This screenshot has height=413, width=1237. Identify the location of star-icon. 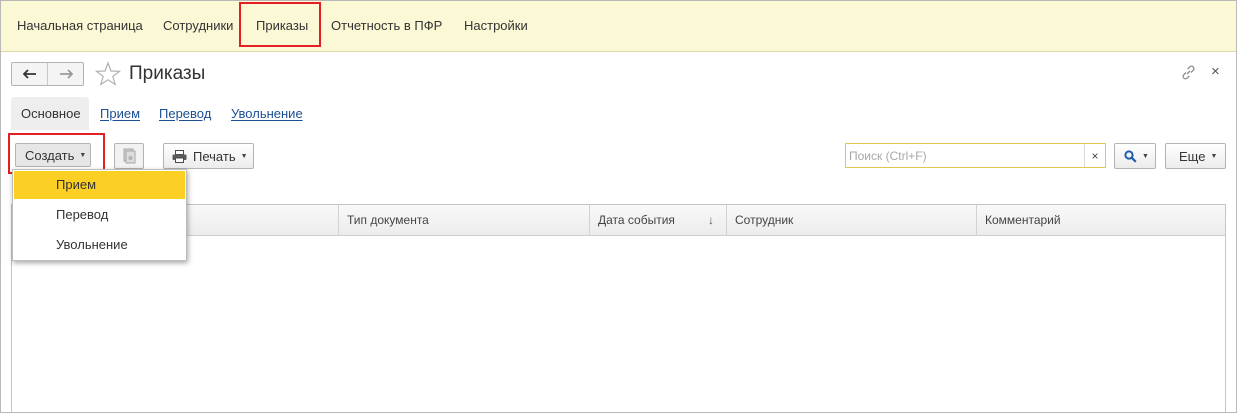
(108, 73).